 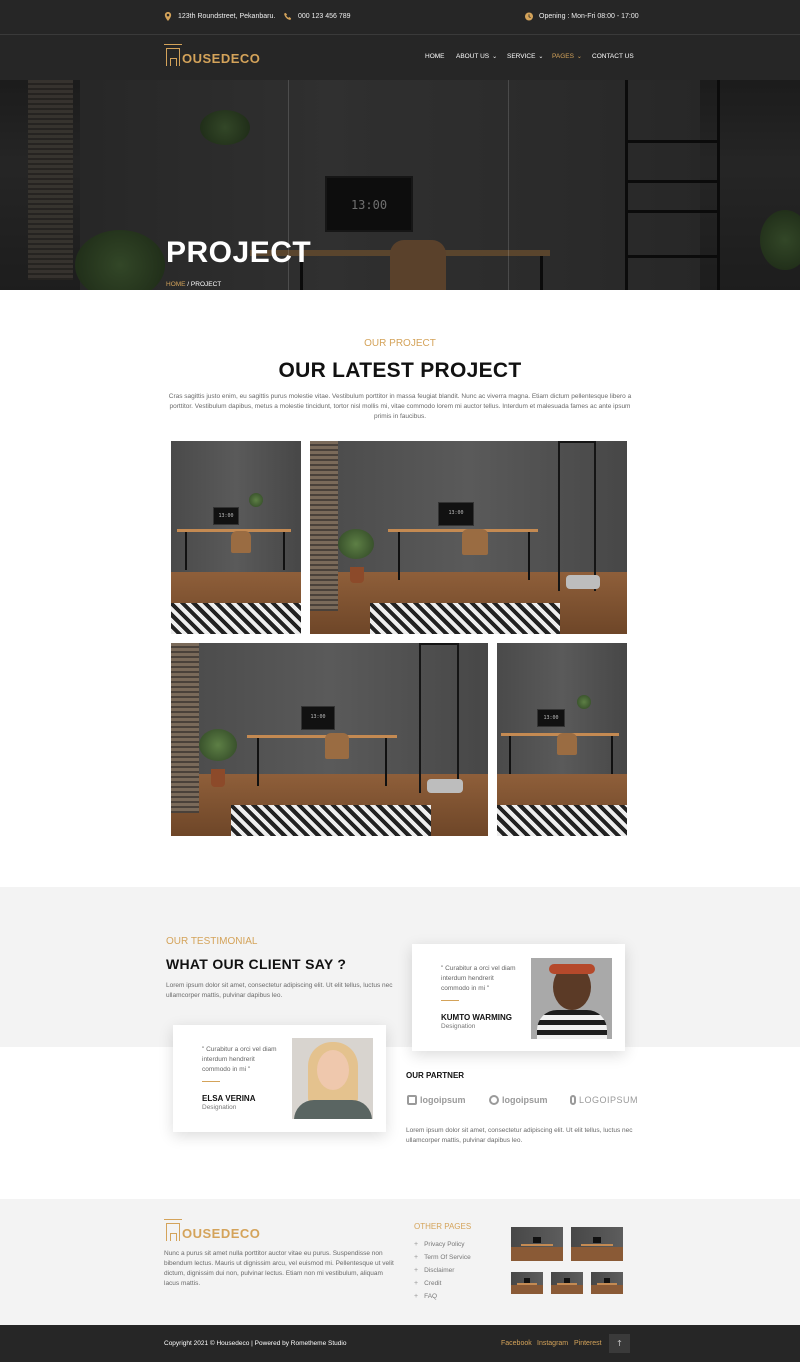 I want to click on other-pages-title: OTHER PAGES, so click(x=443, y=1226).